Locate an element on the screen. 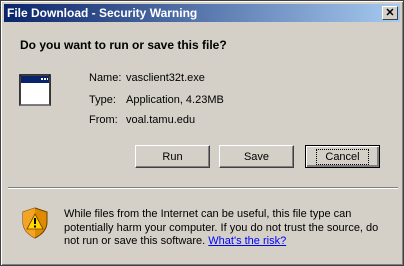 Image resolution: width=404 pixels, height=266 pixels. from-label: From: is located at coordinates (103, 120).